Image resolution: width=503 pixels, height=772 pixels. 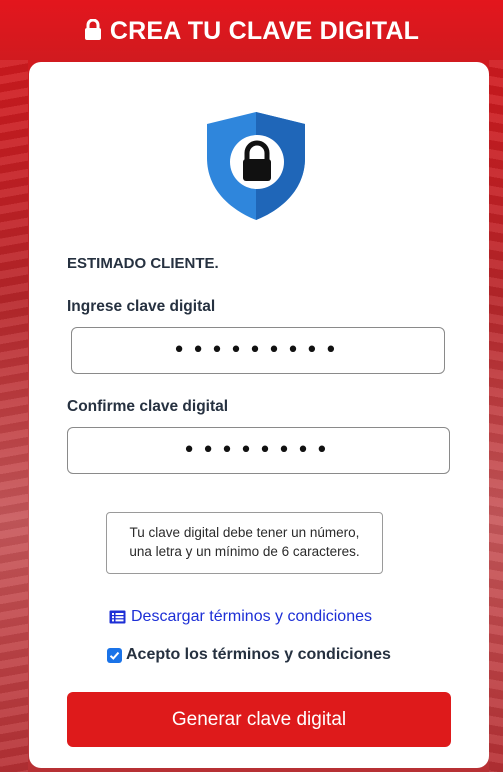 What do you see at coordinates (14, 416) in the screenshot?
I see `background-left` at bounding box center [14, 416].